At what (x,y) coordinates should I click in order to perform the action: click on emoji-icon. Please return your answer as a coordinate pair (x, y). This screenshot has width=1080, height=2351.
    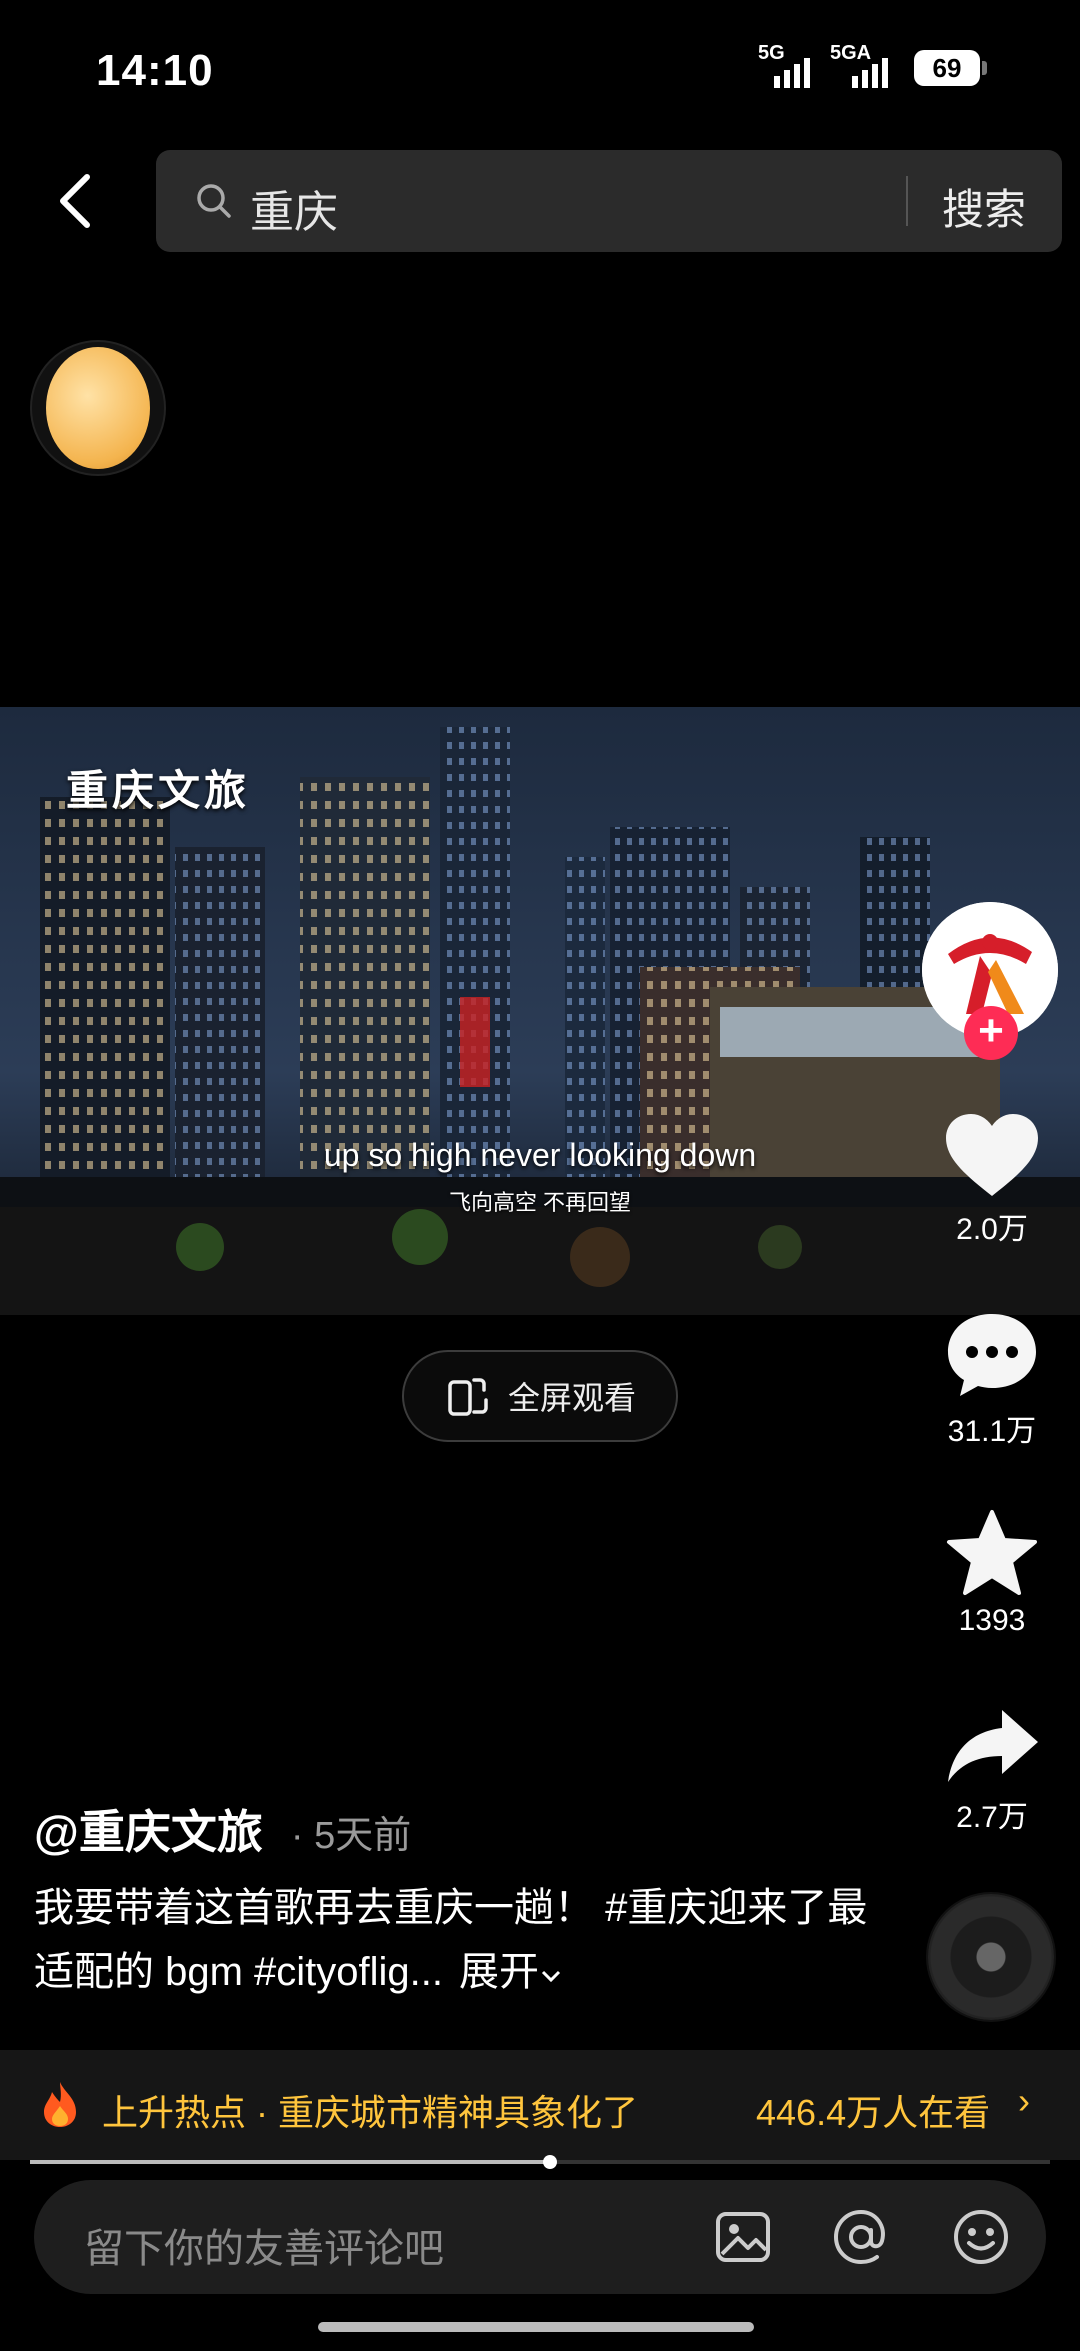
    Looking at the image, I should click on (981, 2237).